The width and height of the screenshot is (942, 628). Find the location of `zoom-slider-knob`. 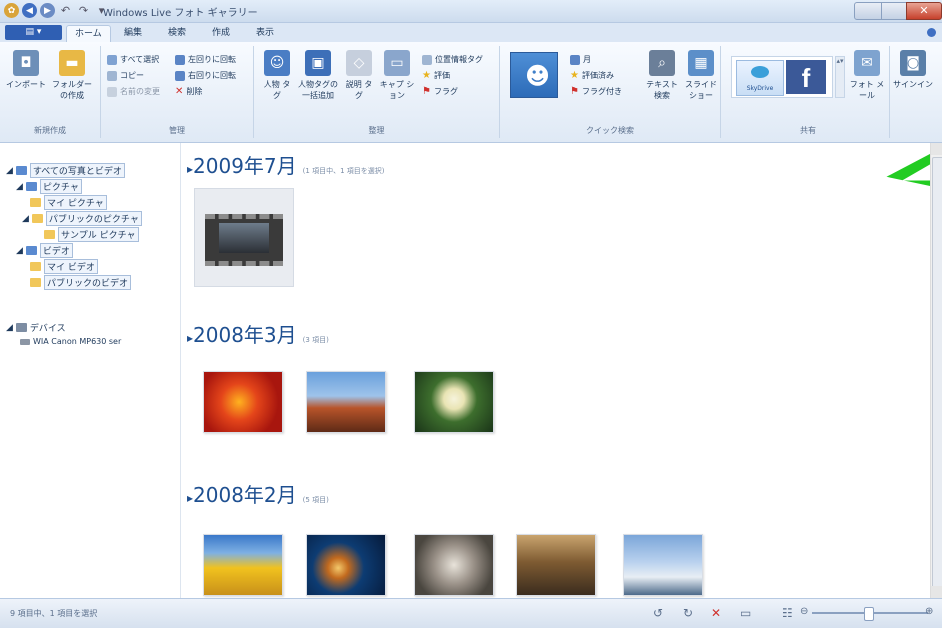

zoom-slider-knob is located at coordinates (869, 614).